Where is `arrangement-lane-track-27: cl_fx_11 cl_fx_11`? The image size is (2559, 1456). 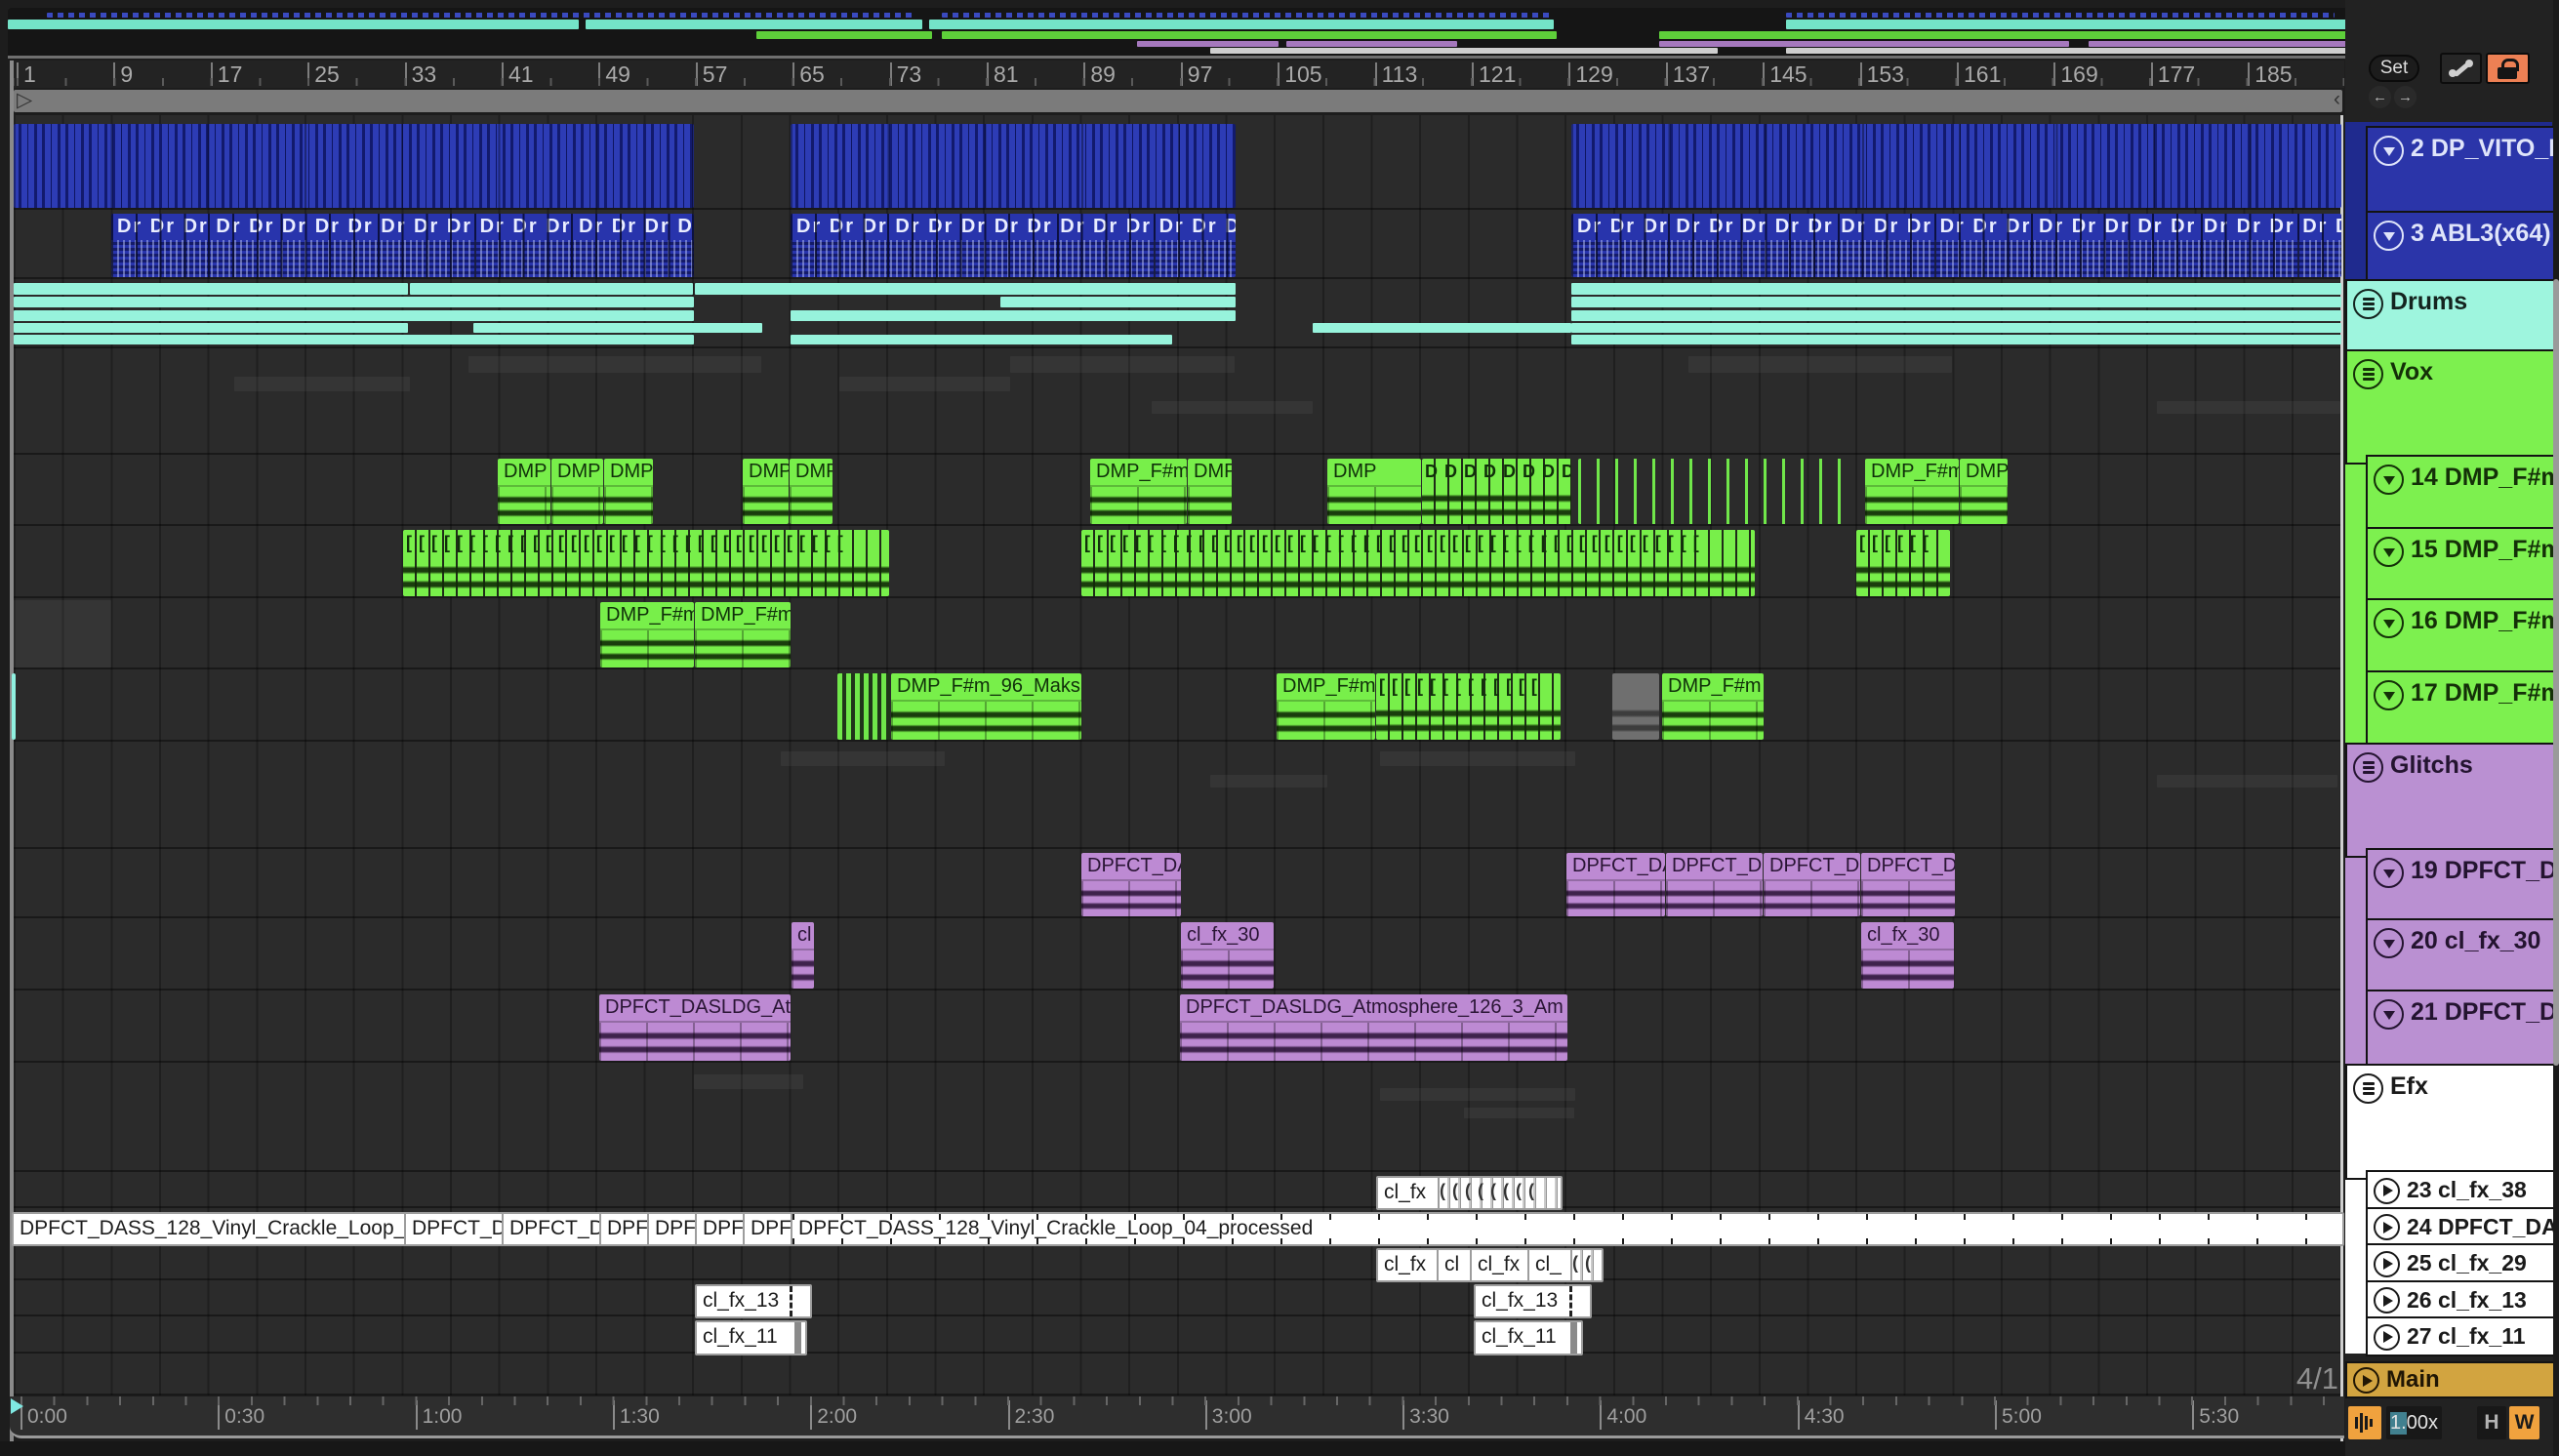
arrangement-lane-track-27: cl_fx_11 cl_fx_11 is located at coordinates (1177, 1336).